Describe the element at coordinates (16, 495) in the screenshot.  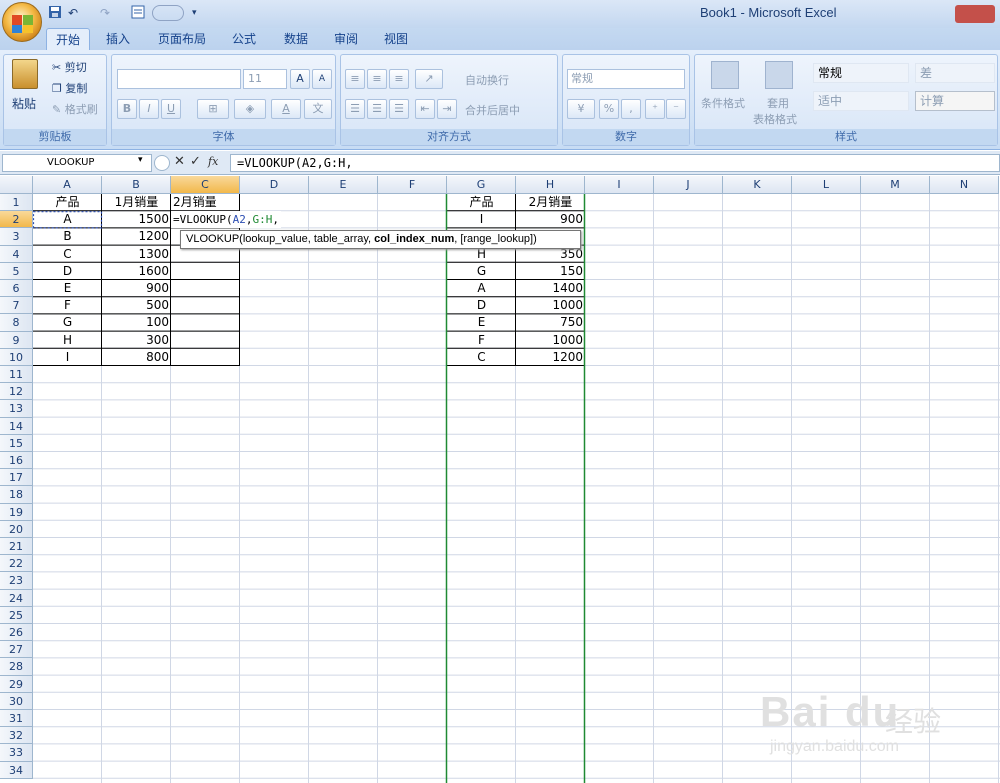
I see `row-header-18: 18` at that location.